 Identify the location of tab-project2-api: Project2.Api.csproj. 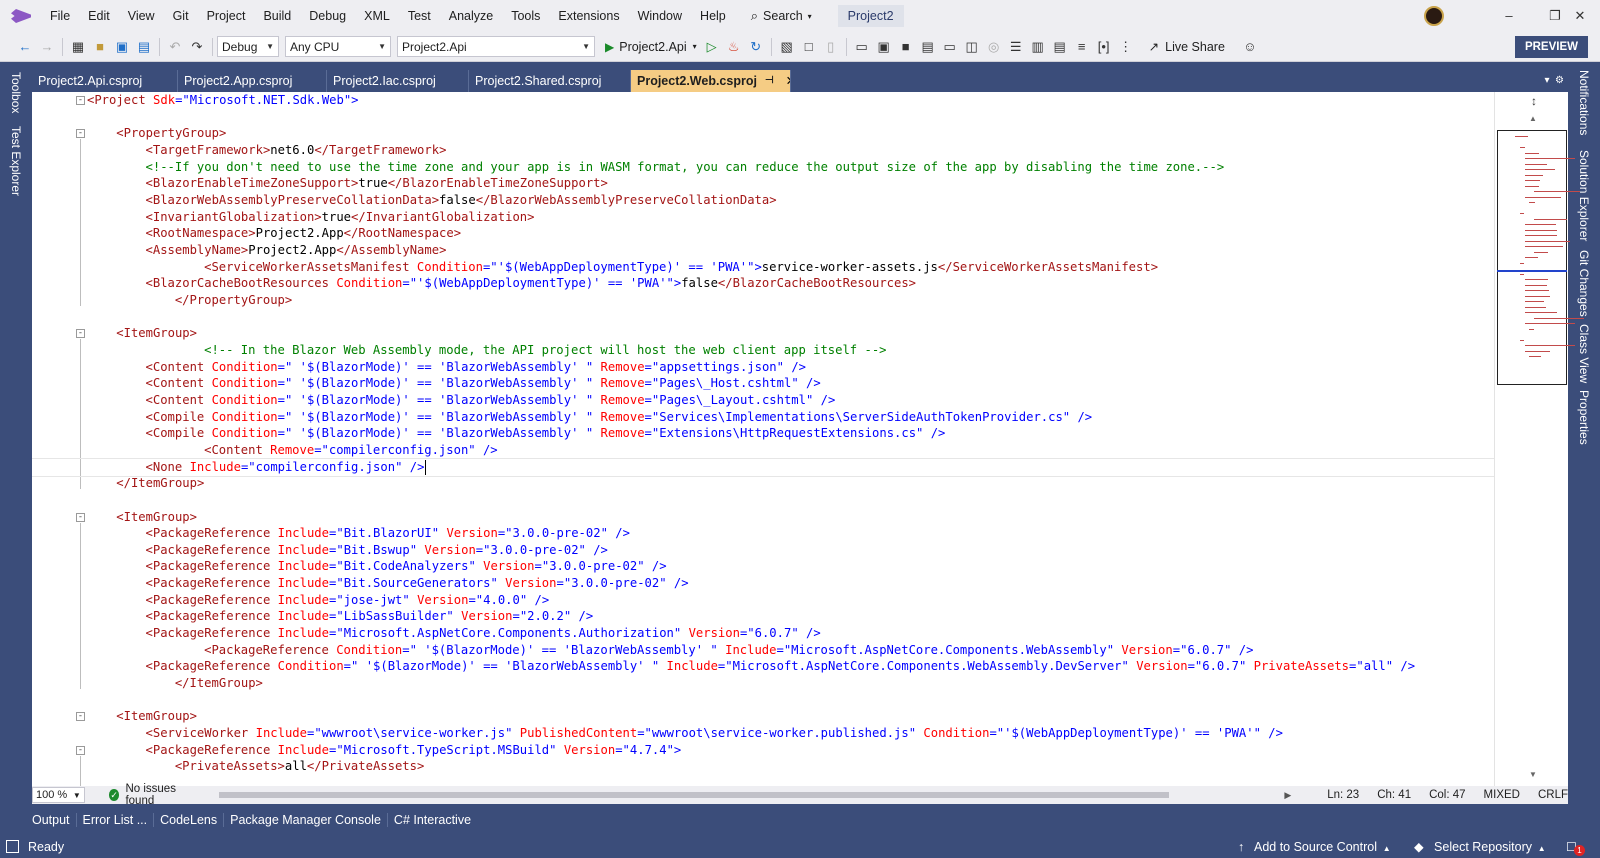
(105, 81).